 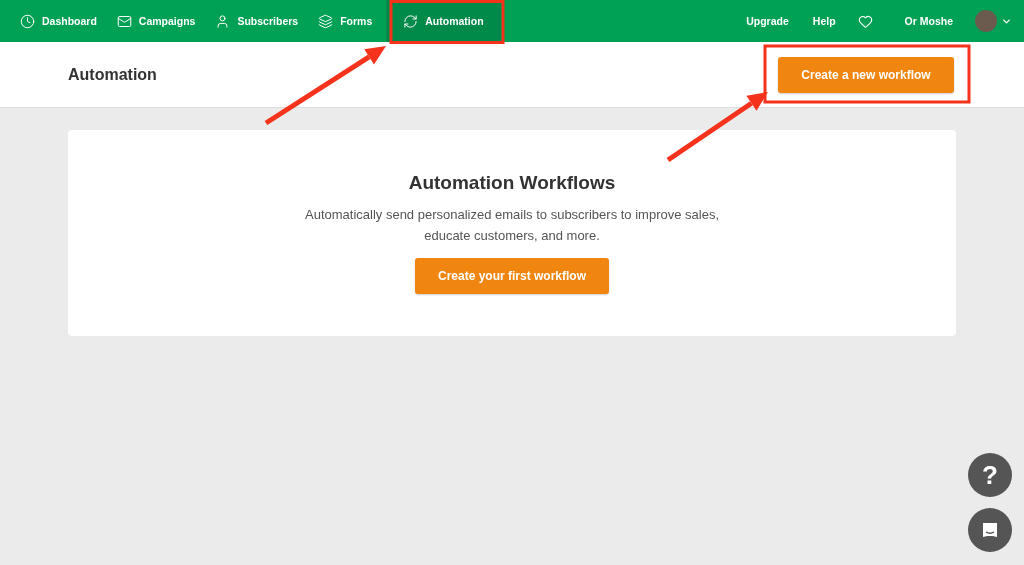 I want to click on layers-icon, so click(x=326, y=21).